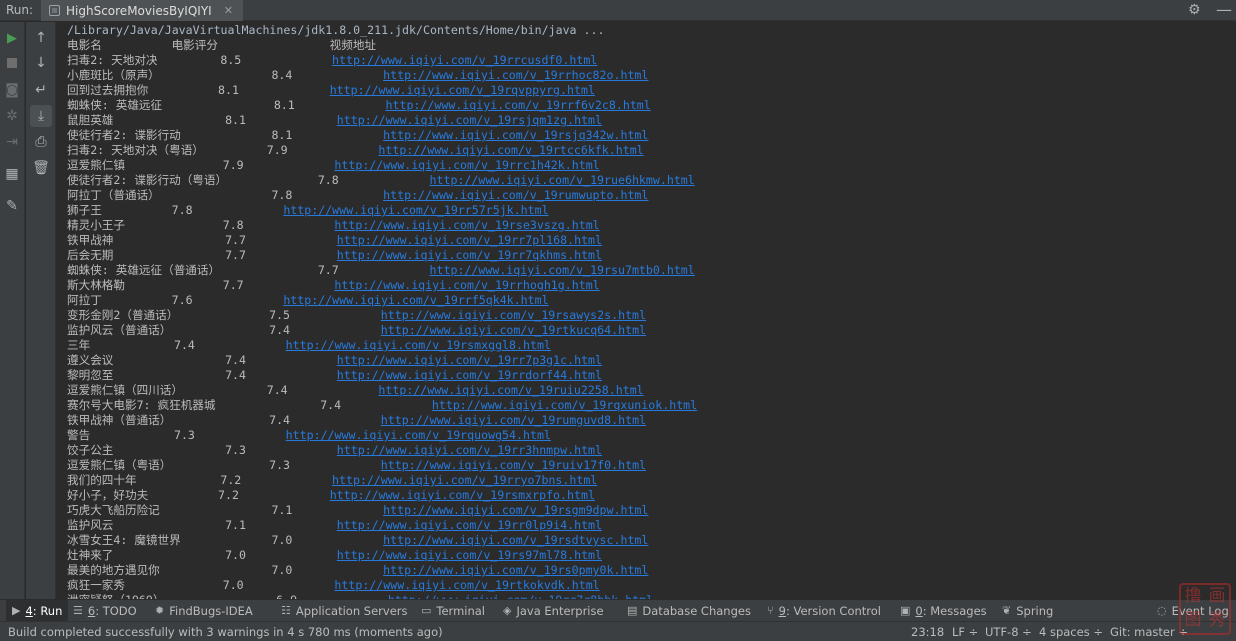  I want to click on movie-name: 饺子公主, so click(90, 450).